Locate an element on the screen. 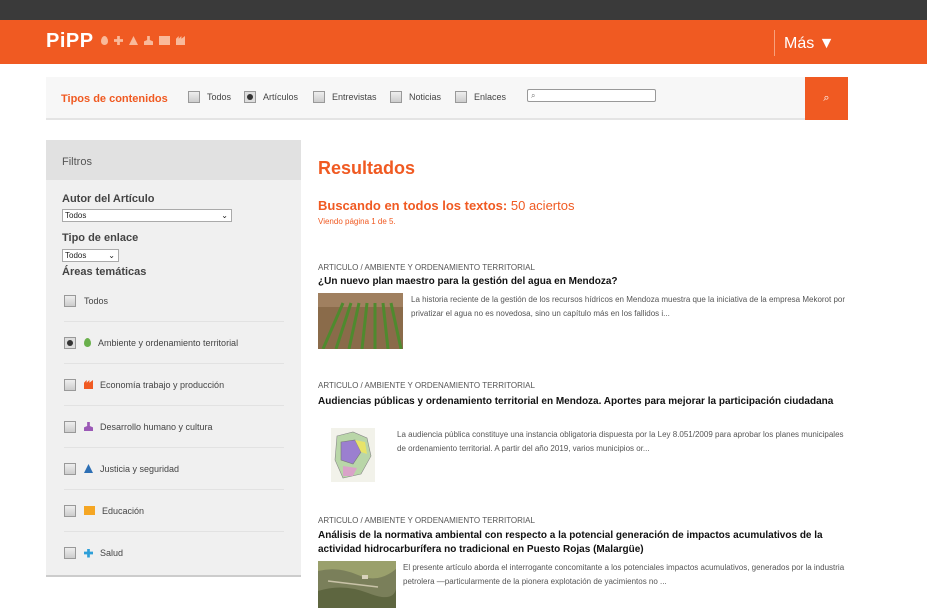 This screenshot has width=927, height=608. topic-label: Justicia y seguridad is located at coordinates (140, 468).